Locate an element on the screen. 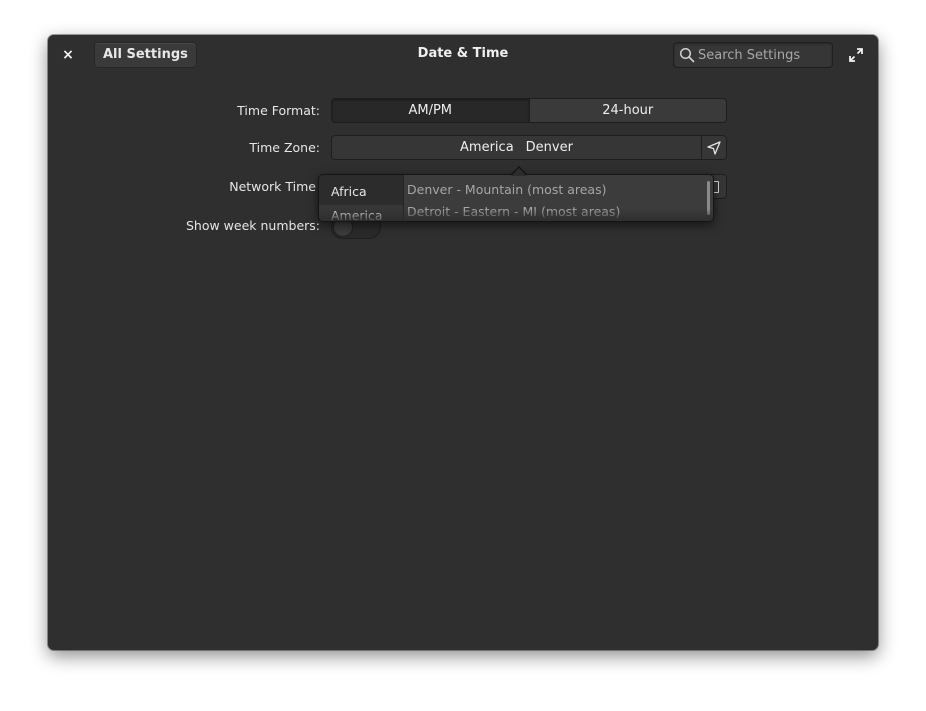  time-format-24h-option: 24-hour is located at coordinates (628, 110).